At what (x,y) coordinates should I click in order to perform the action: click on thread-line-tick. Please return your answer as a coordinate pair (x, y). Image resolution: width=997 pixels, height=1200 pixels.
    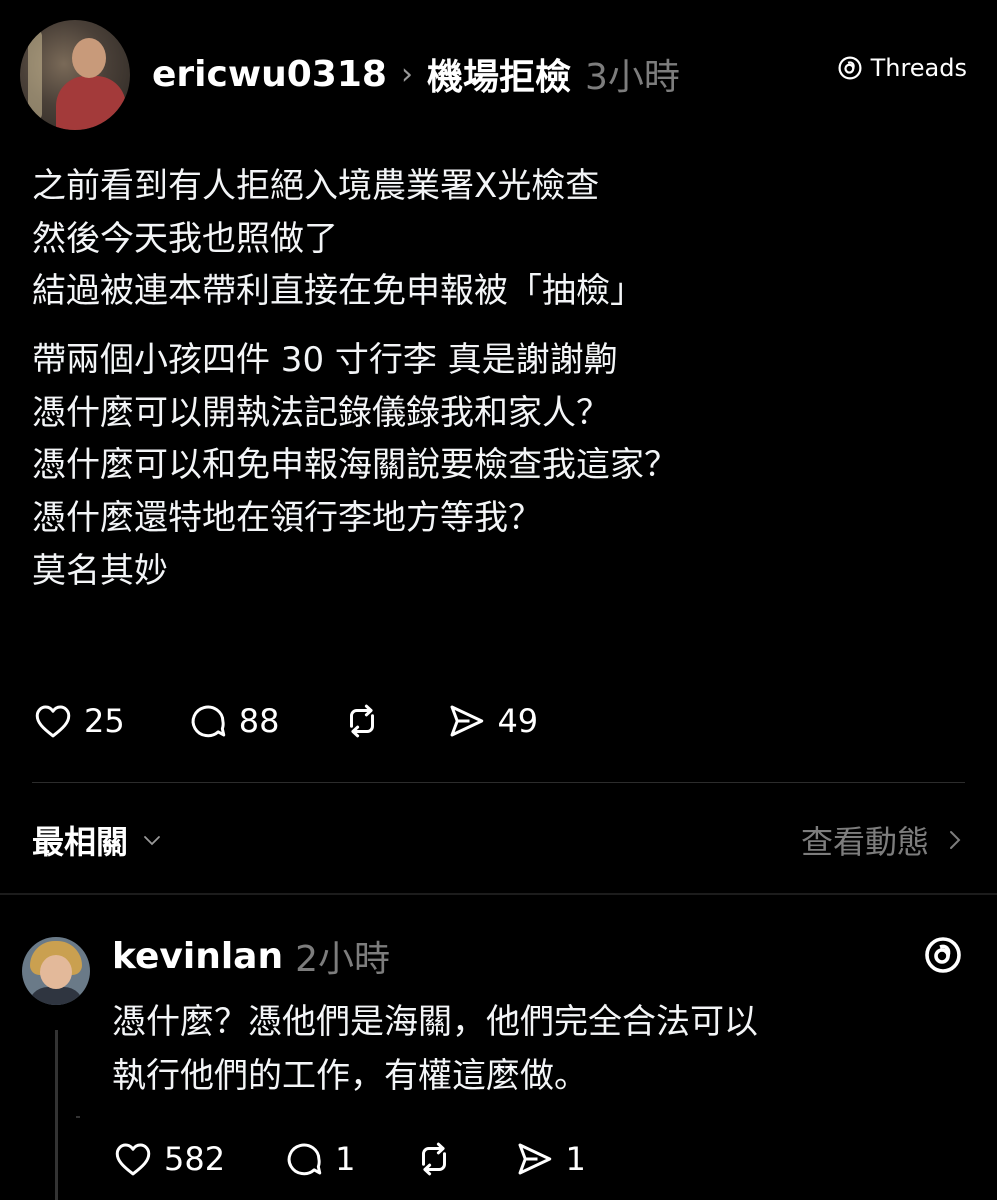
    Looking at the image, I should click on (78, 1117).